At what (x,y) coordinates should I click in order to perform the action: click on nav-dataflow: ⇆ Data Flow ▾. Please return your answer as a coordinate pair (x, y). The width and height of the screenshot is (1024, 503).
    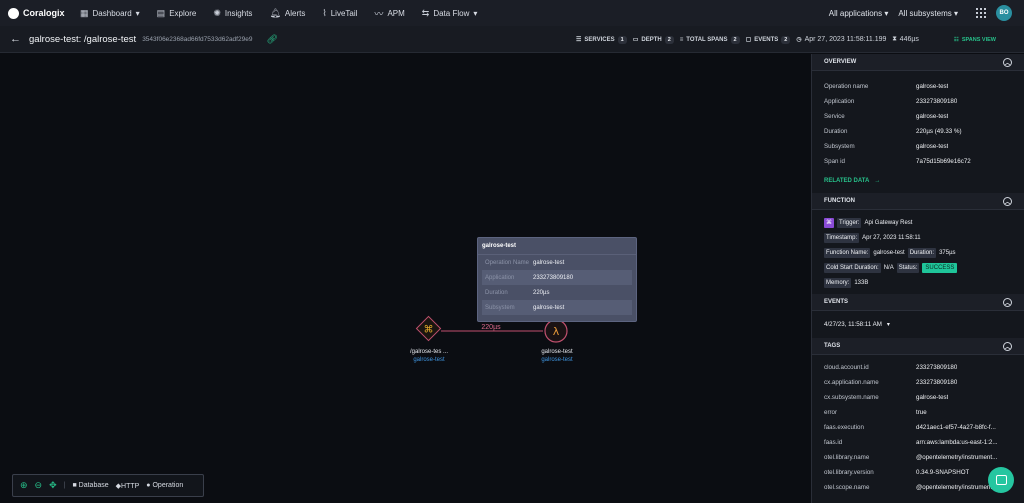
    Looking at the image, I should click on (450, 13).